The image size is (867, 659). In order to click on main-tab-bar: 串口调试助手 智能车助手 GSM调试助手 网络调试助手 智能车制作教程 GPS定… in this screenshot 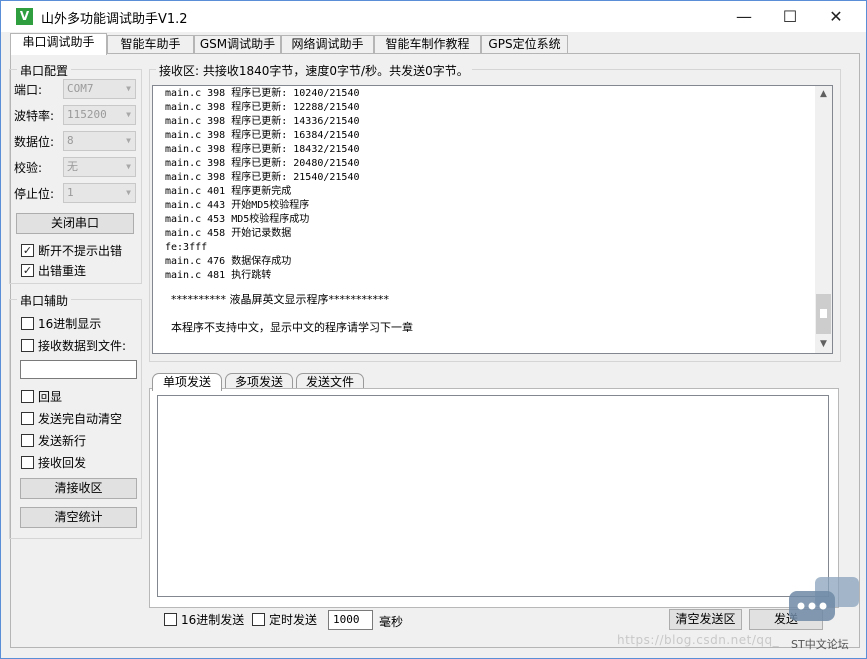, I will do `click(435, 44)`.